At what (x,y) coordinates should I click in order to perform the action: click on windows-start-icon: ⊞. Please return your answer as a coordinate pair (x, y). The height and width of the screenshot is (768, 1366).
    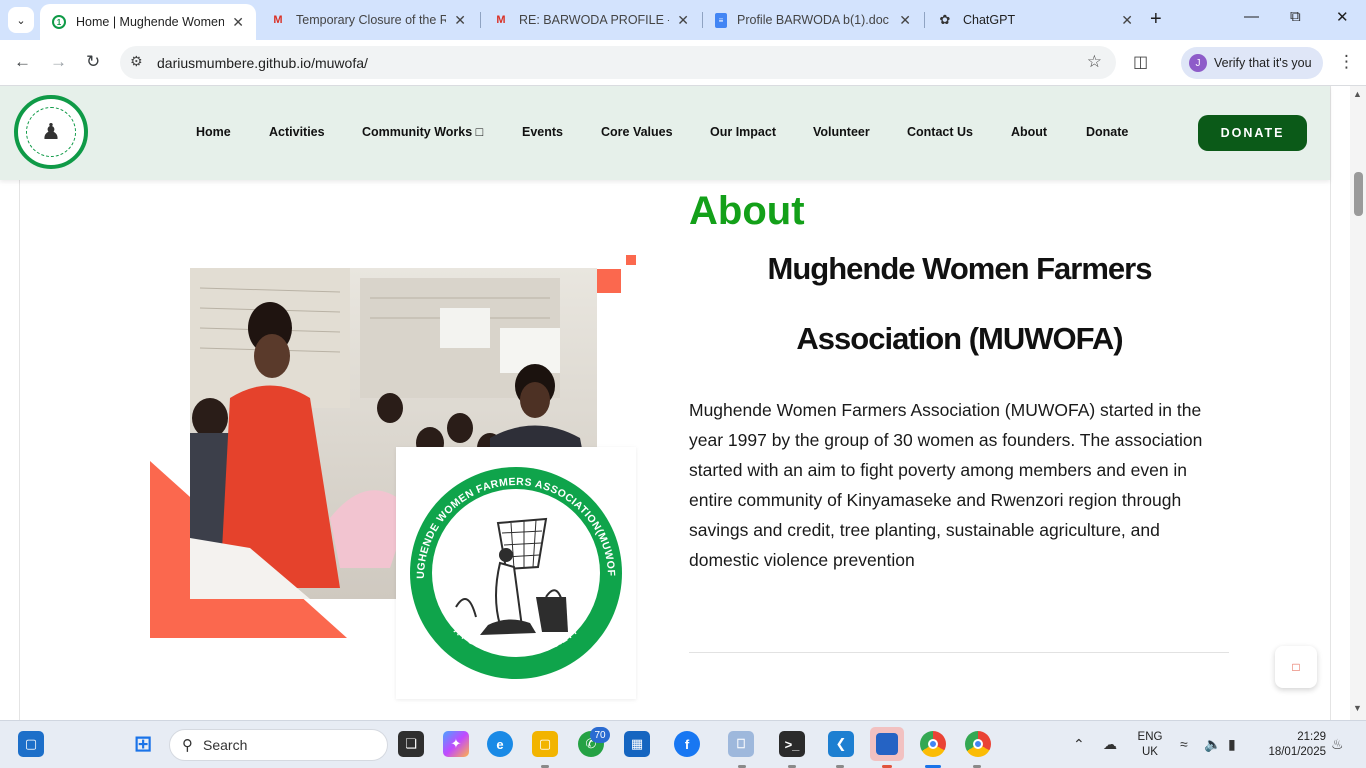
    Looking at the image, I should click on (143, 744).